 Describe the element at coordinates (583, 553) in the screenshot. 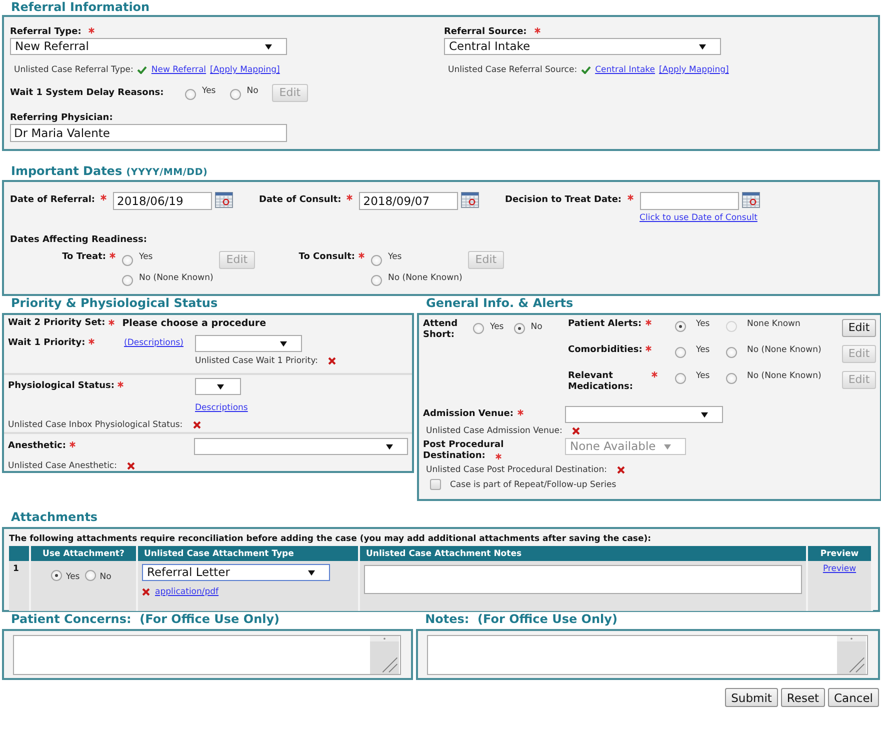

I see `column-header: Unlisted Case Attachment Notes` at that location.